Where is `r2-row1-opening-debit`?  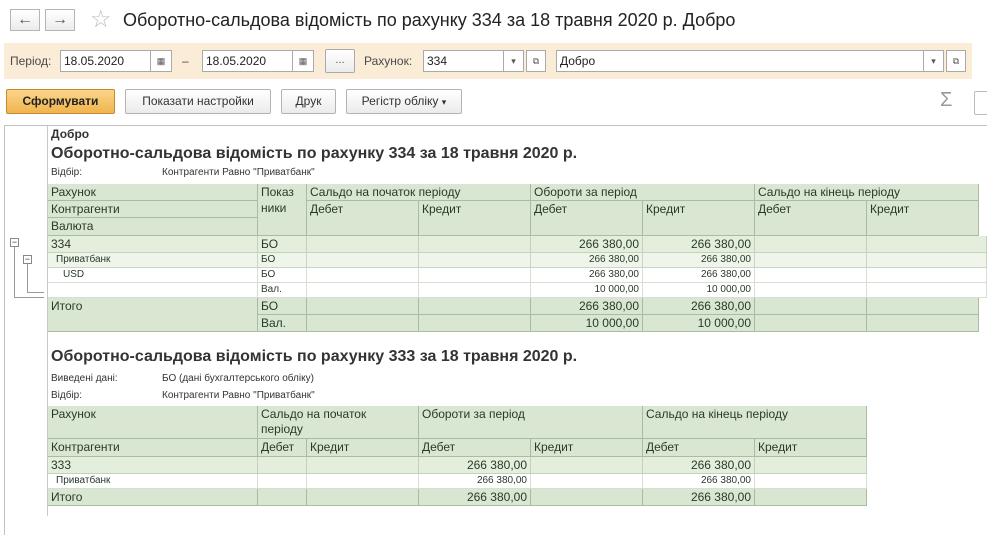
r2-row1-opening-debit is located at coordinates (282, 465).